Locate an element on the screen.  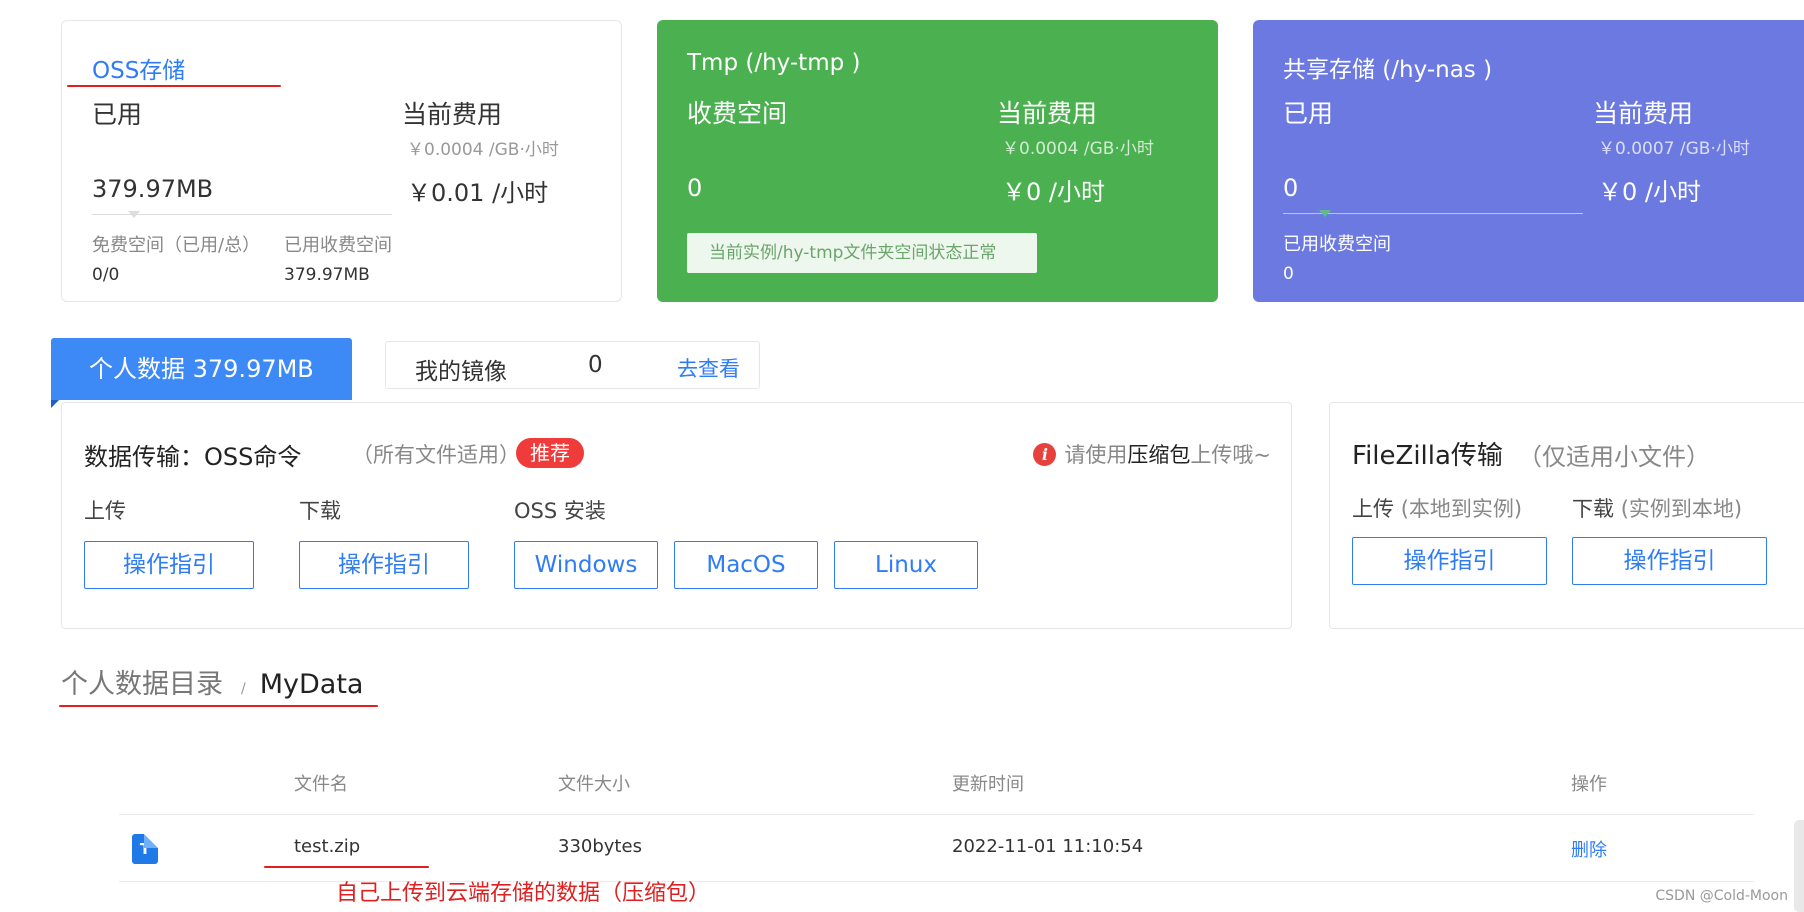
install-macos-button: MacOS is located at coordinates (746, 565).